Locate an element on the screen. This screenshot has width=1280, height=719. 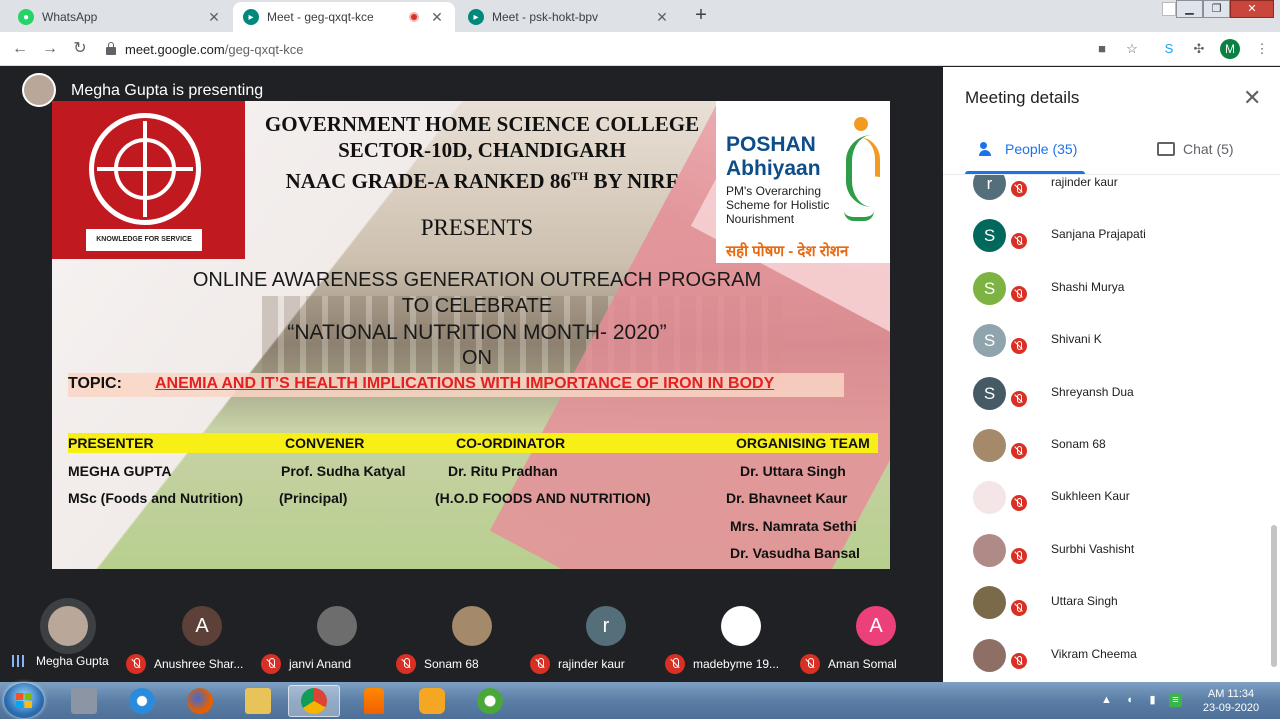
role-coordinator: CO-ORDINATOR is located at coordinates (511, 443).